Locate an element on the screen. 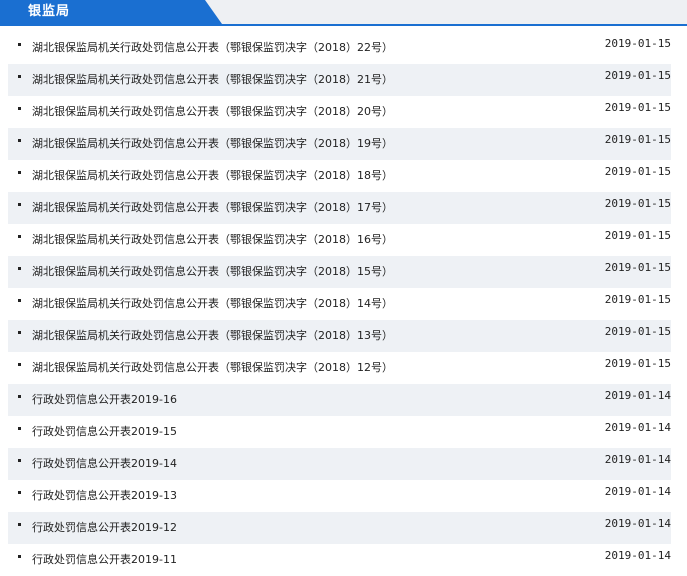 This screenshot has width=687, height=576. list-item: 行政处罚信息公开表2019-11 2019-01-14 is located at coordinates (339, 560).